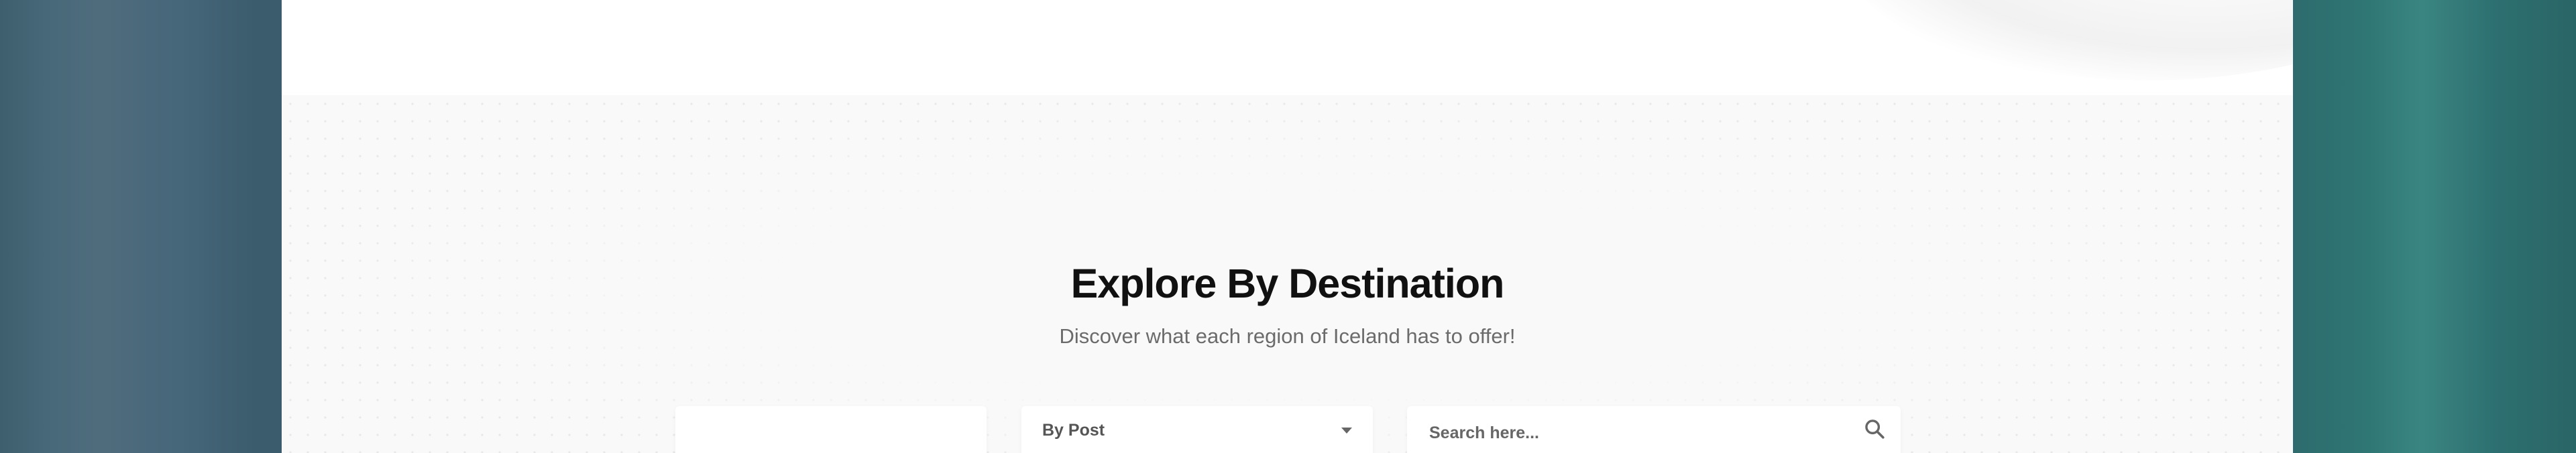  I want to click on search-input, so click(1630, 433).